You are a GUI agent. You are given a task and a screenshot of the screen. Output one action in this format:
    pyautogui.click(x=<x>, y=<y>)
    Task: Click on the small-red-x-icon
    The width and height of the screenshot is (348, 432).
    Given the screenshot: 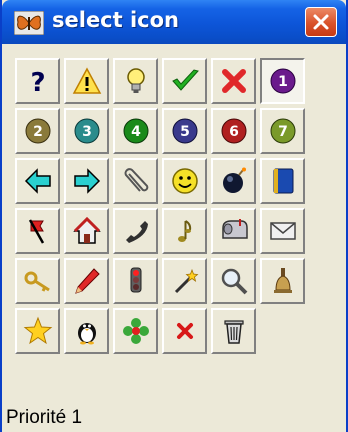 What is the action you would take?
    pyautogui.click(x=184, y=331)
    